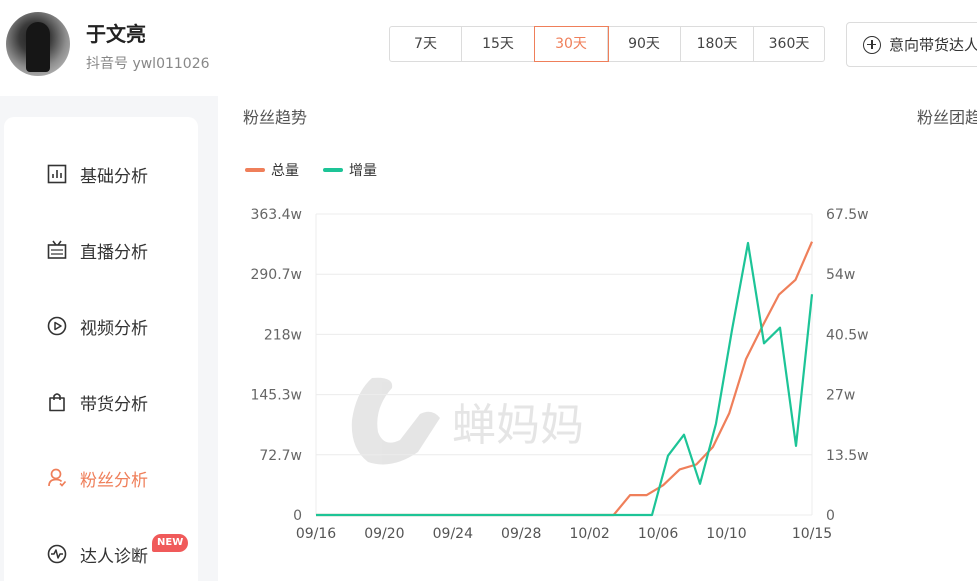 The height and width of the screenshot is (581, 977). What do you see at coordinates (812, 534) in the screenshot?
I see `x-tick-label: 10/15` at bounding box center [812, 534].